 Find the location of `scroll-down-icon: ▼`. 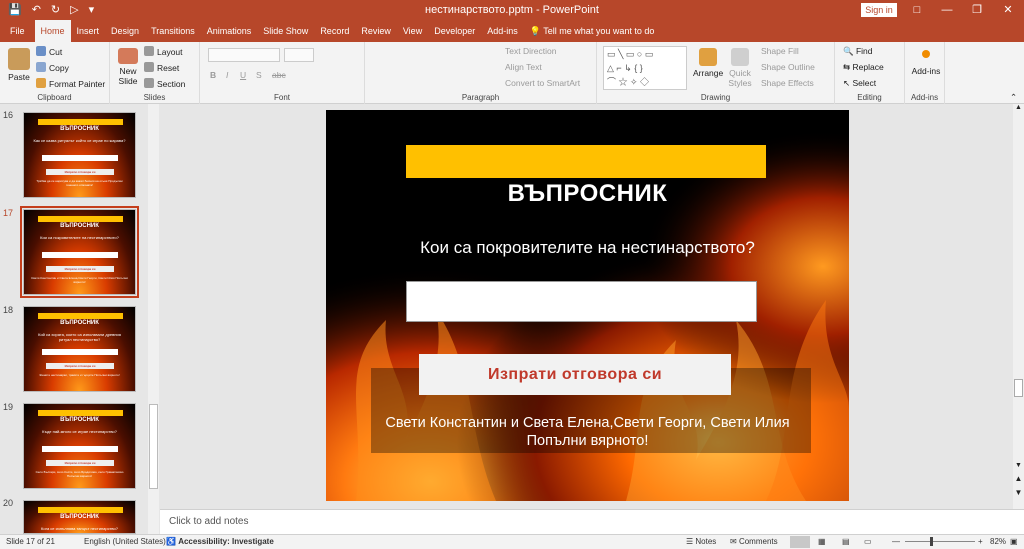

scroll-down-icon: ▼ is located at coordinates (1018, 467).